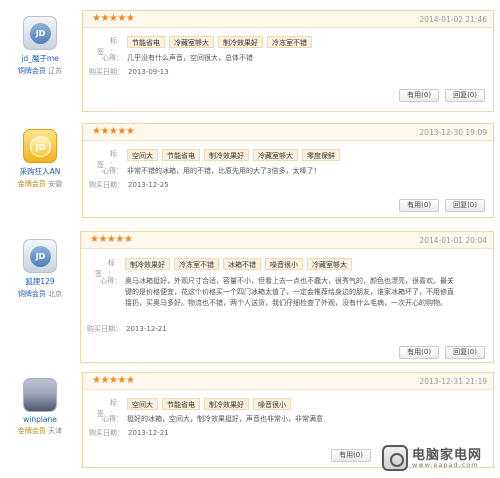 This screenshot has width=500, height=478. I want to click on user-info: JD 狐狸129 铜牌会员 北京, so click(40, 269).